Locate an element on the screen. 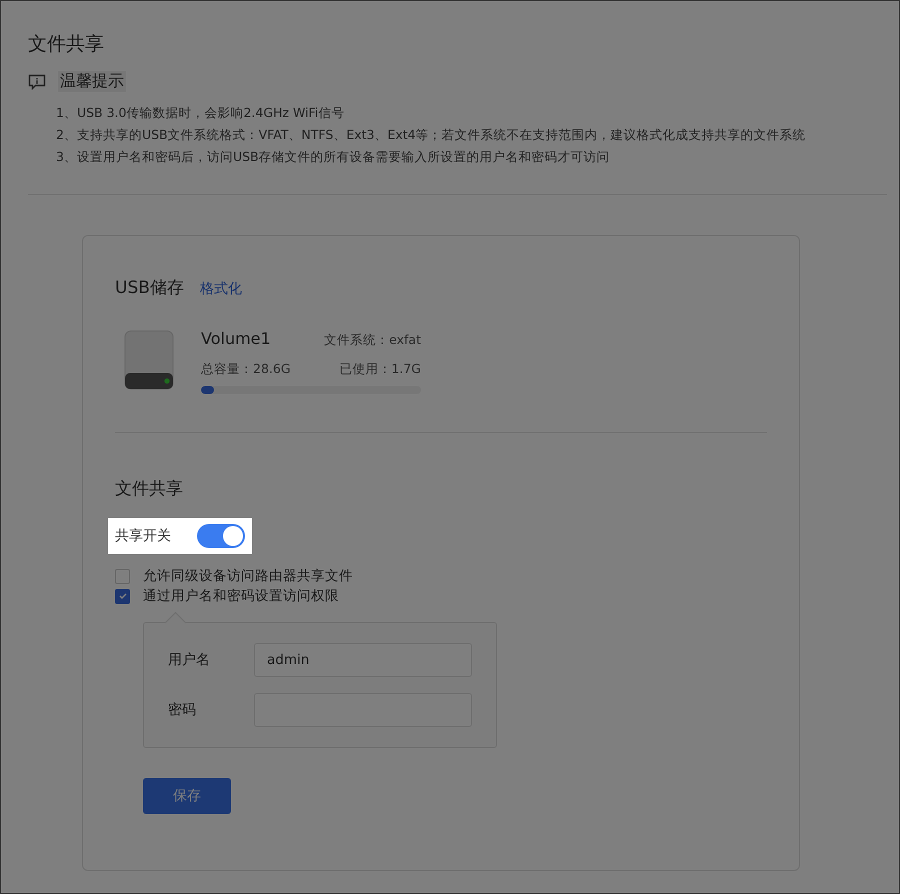 The width and height of the screenshot is (900, 894). option-label: 通过用户名和密码设置访问权限 is located at coordinates (241, 596).